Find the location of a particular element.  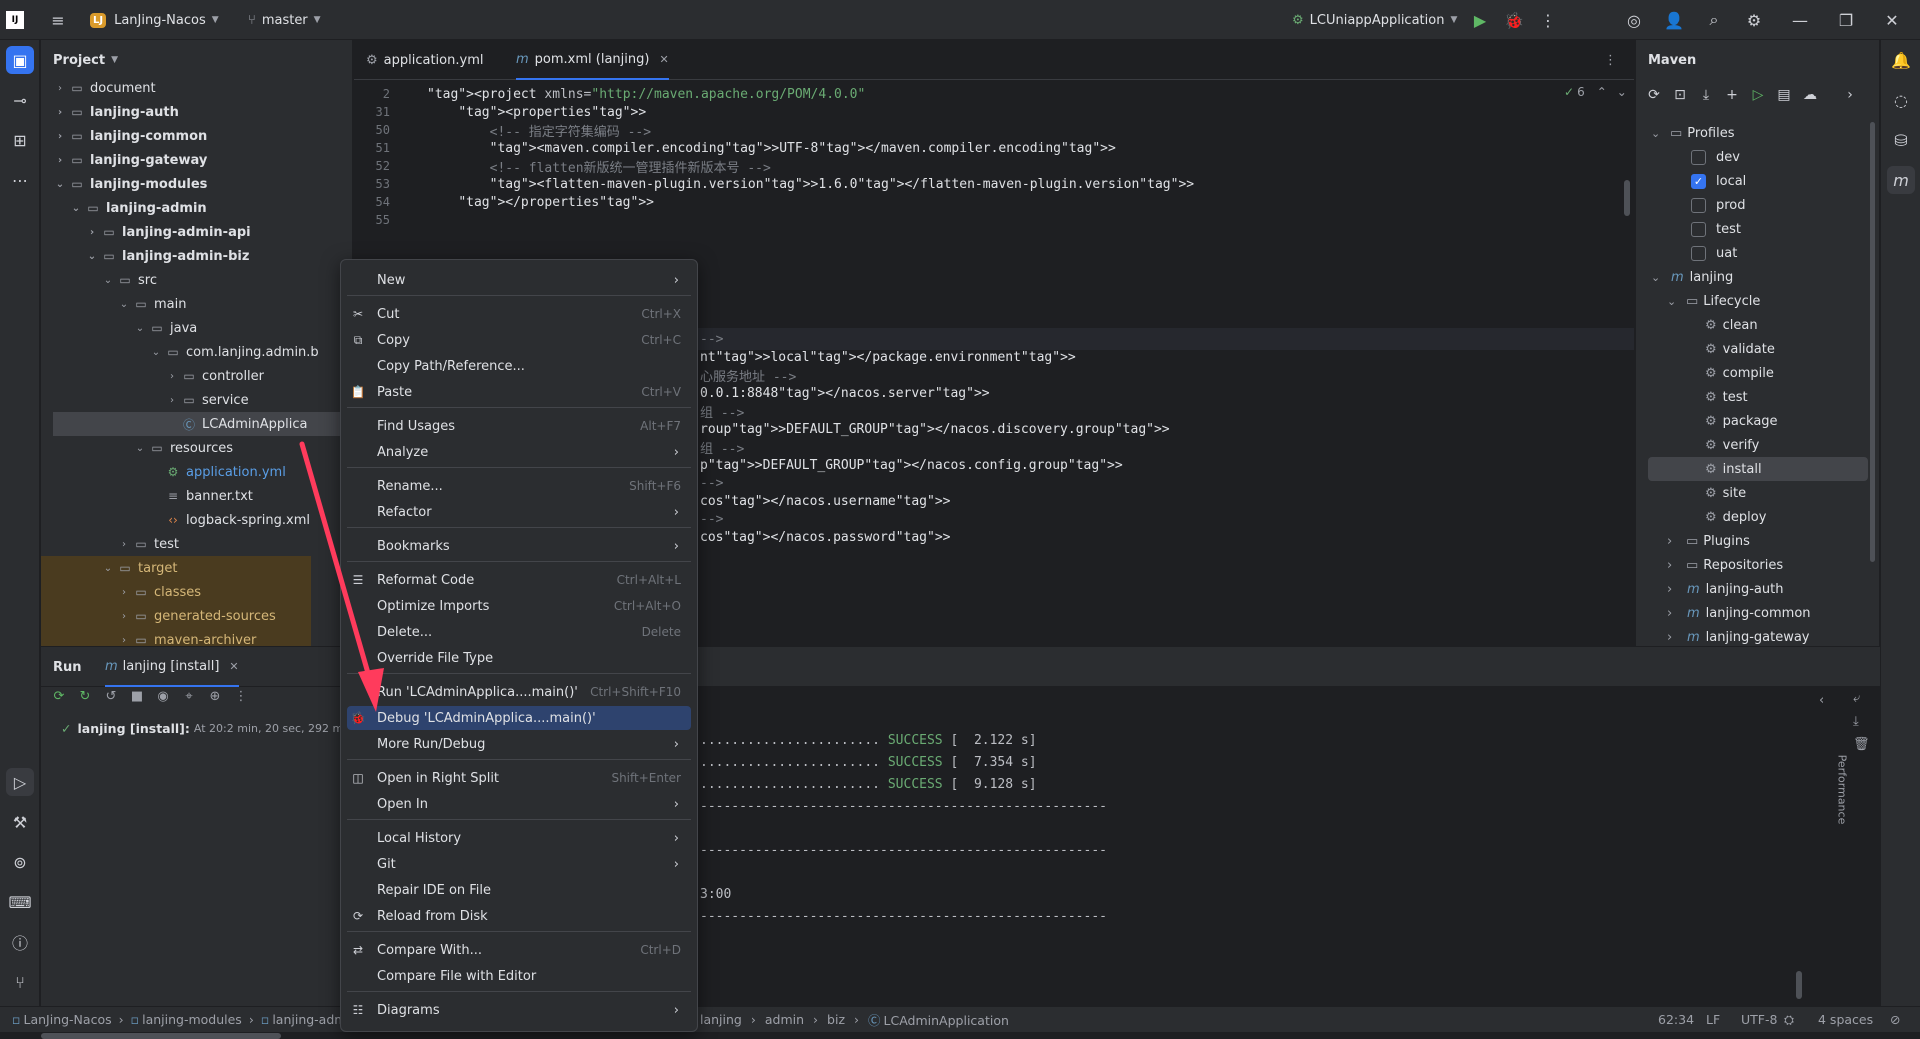

breadcrumb-item: lanjing is located at coordinates (721, 1019).